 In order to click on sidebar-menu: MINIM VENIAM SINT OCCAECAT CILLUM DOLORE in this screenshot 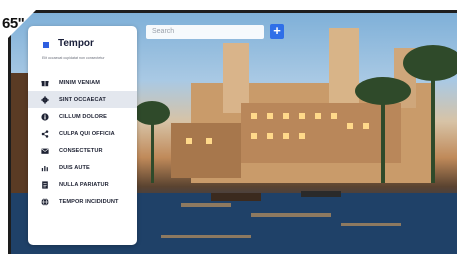, I will do `click(82, 142)`.